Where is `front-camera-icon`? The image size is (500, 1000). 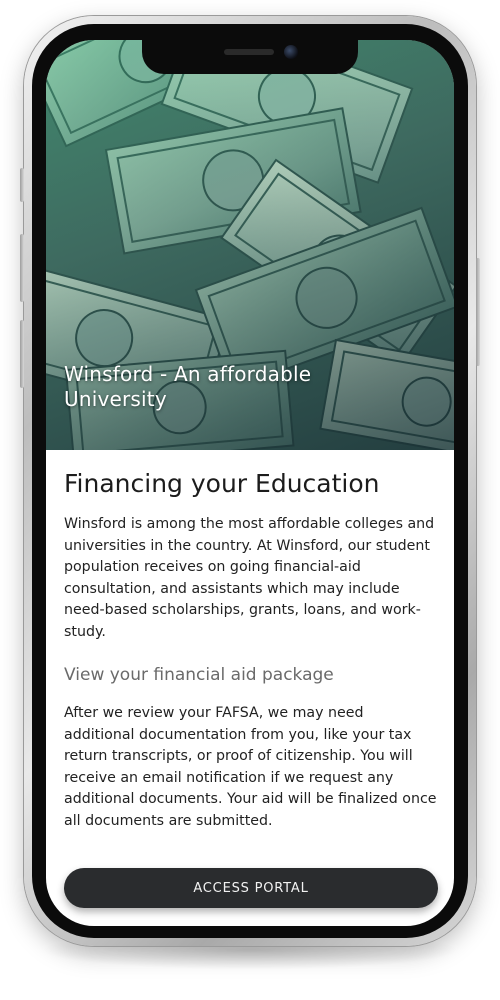 front-camera-icon is located at coordinates (291, 52).